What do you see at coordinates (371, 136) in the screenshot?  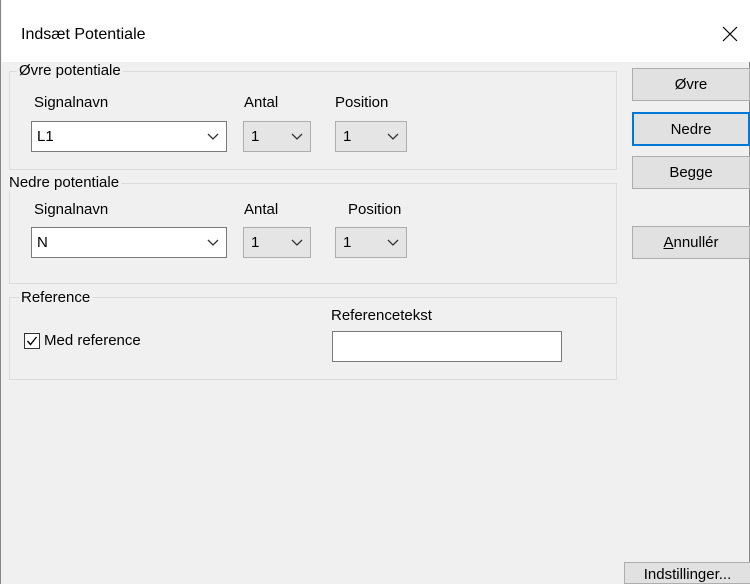 I see `upper-position-select: 1` at bounding box center [371, 136].